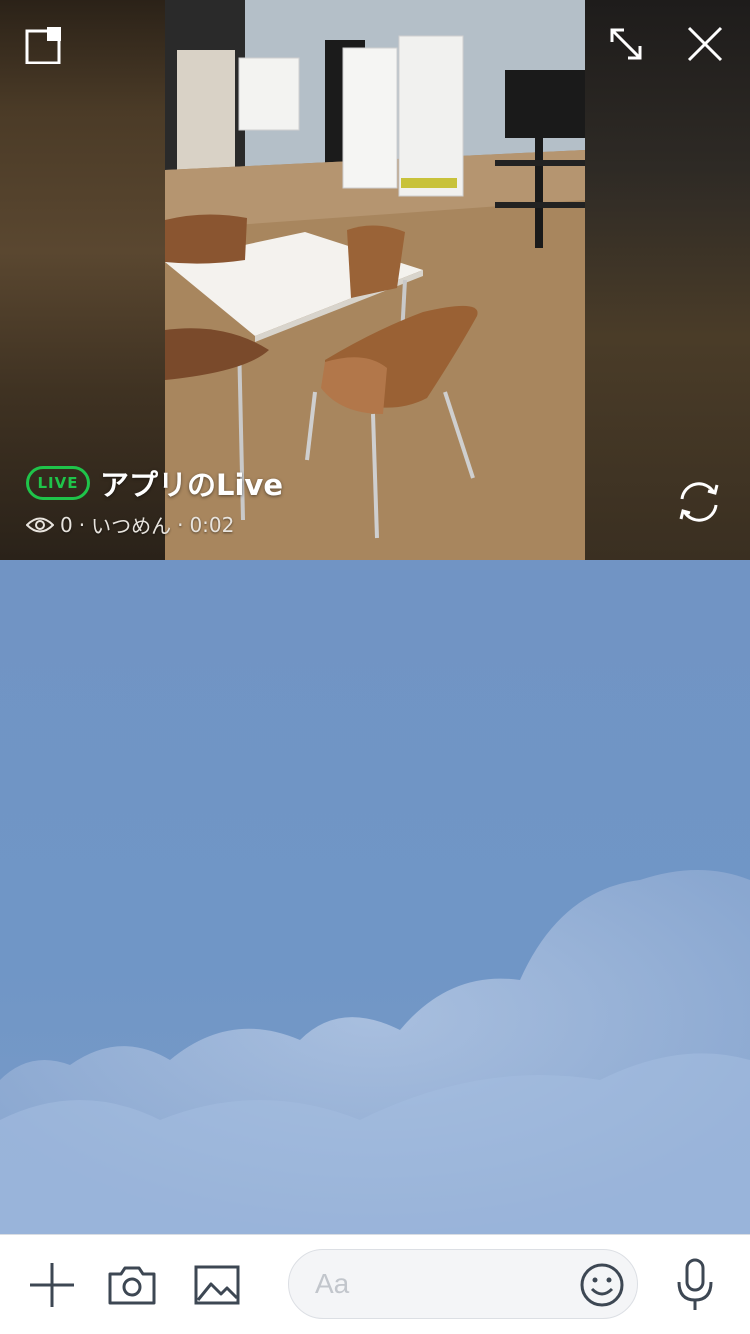 Image resolution: width=750 pixels, height=1334 pixels. I want to click on close-button, so click(705, 44).